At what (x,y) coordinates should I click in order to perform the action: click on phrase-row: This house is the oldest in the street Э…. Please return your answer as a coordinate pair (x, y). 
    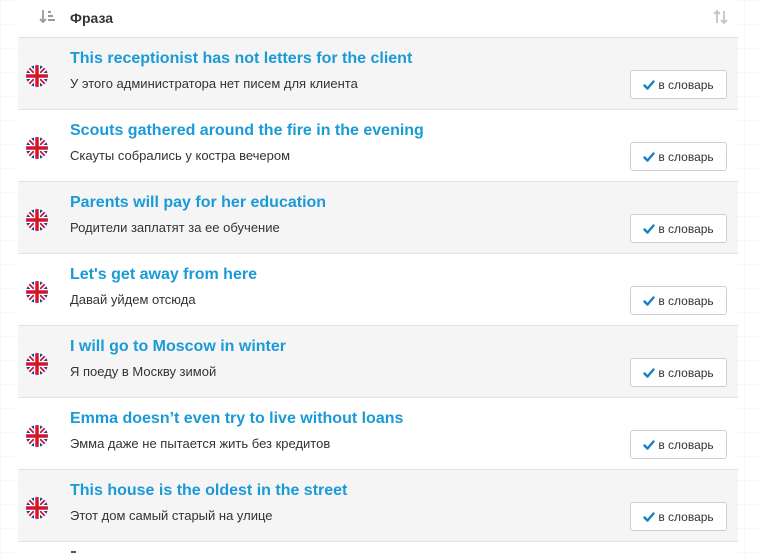
    Looking at the image, I should click on (378, 506).